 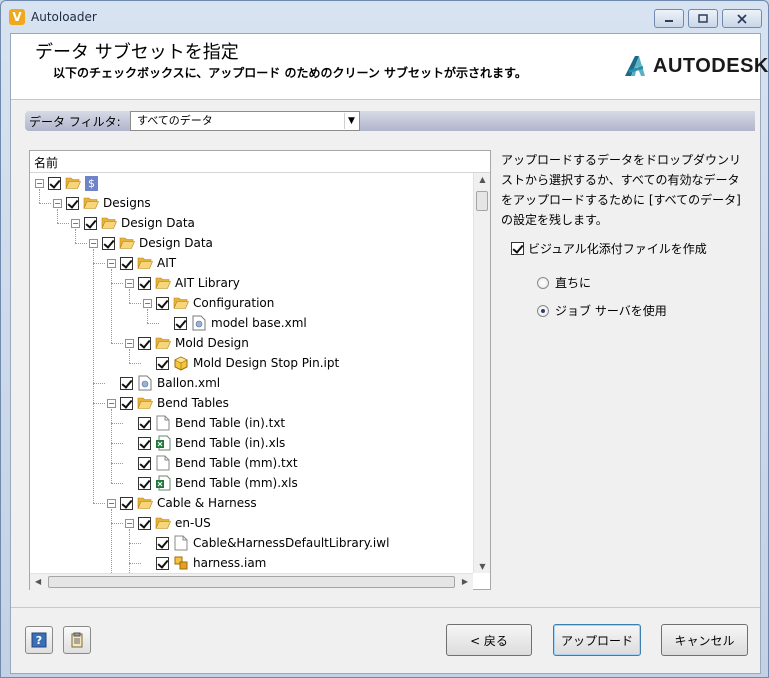 What do you see at coordinates (167, 263) in the screenshot?
I see `tree-item-label: AIT` at bounding box center [167, 263].